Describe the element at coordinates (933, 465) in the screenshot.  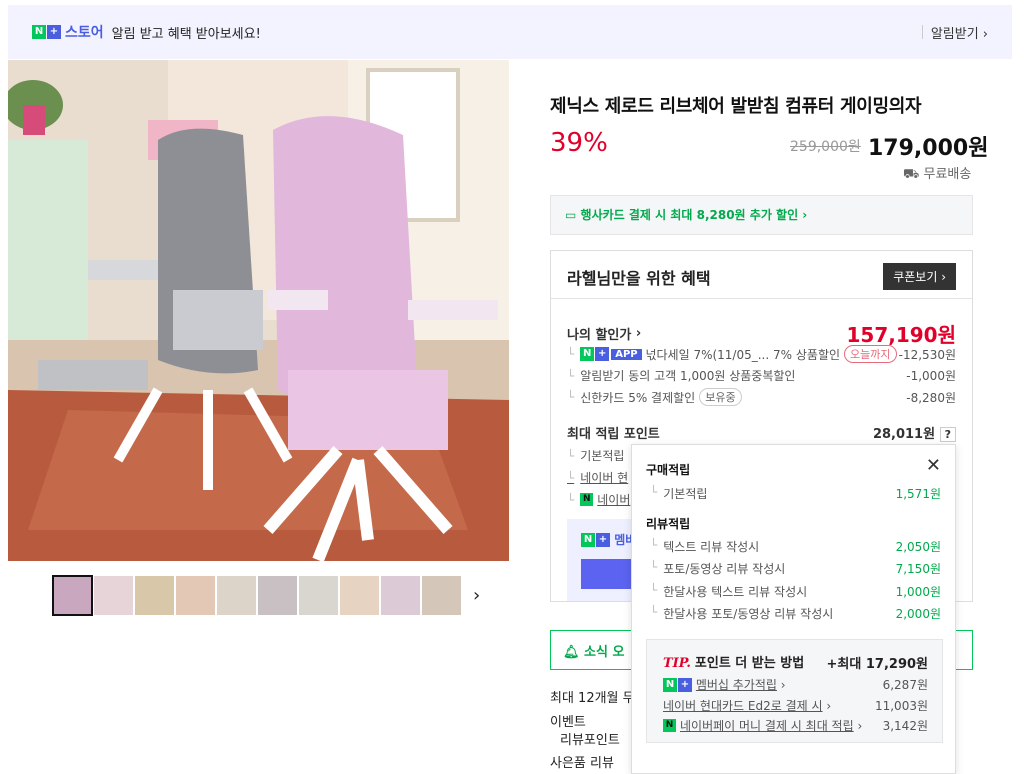
I see `close-icon: ✕` at that location.